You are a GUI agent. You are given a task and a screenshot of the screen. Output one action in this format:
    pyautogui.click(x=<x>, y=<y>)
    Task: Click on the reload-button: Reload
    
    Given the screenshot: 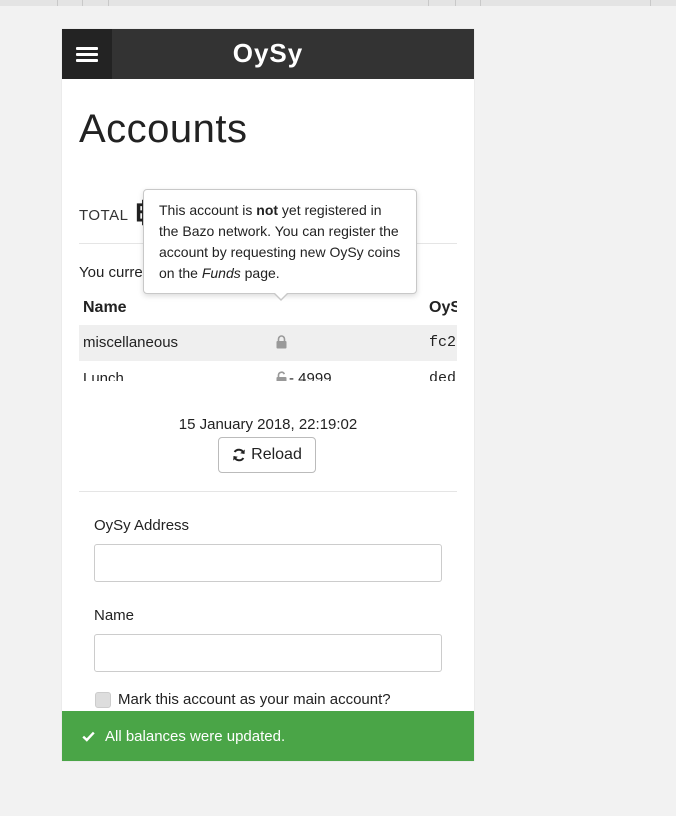 What is the action you would take?
    pyautogui.click(x=267, y=455)
    